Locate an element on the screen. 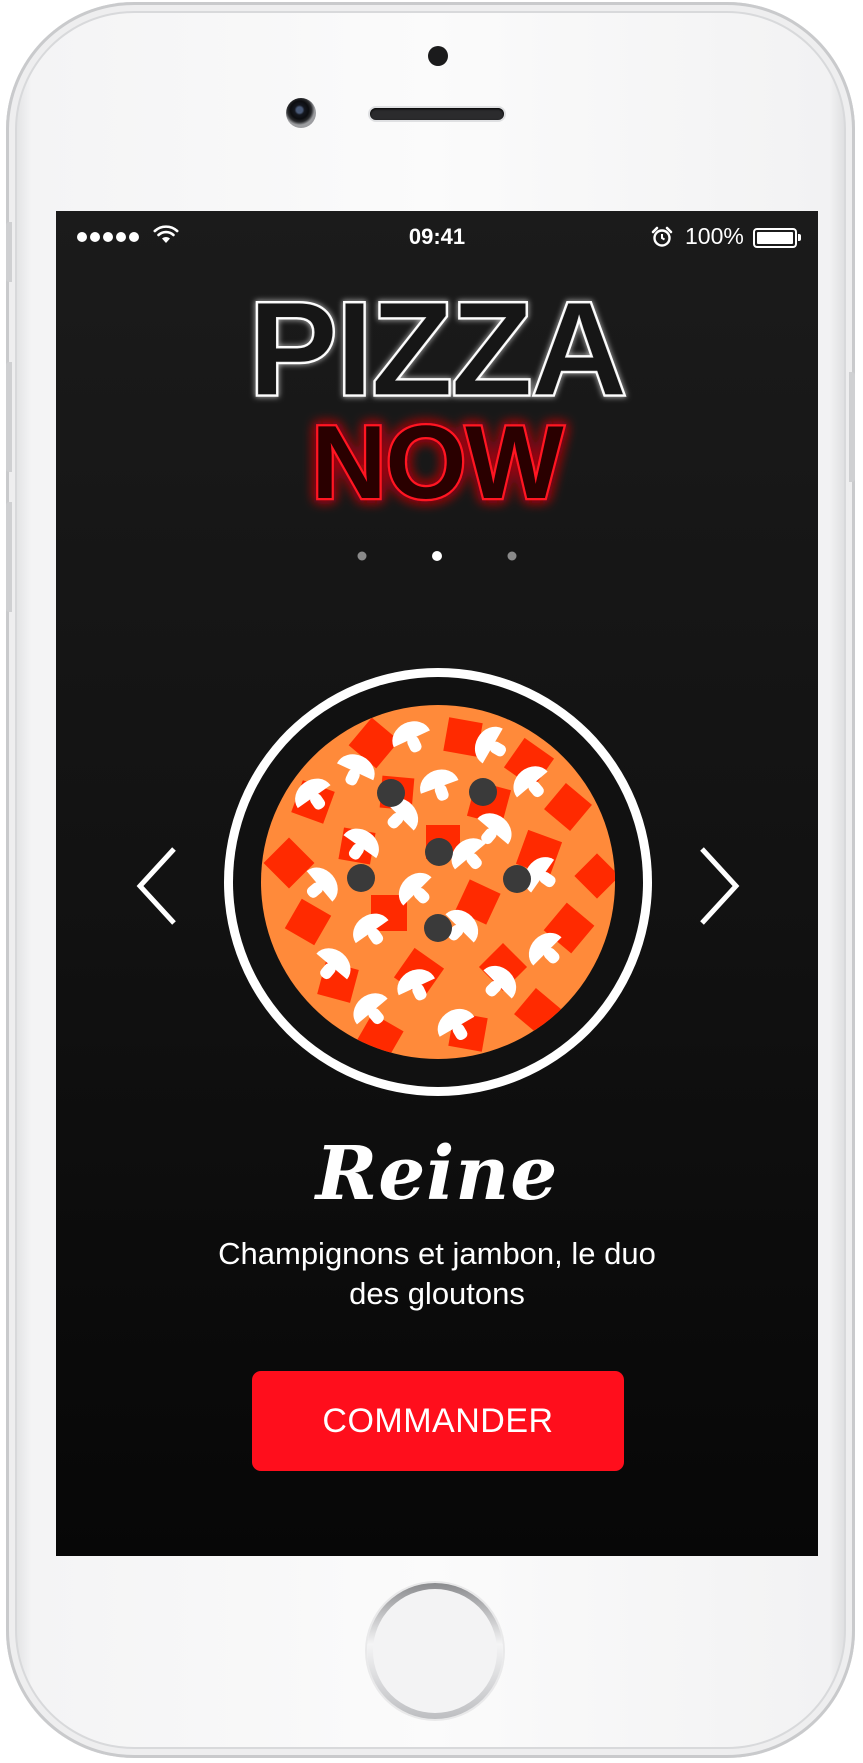  carousel-page-indicator is located at coordinates (437, 556).